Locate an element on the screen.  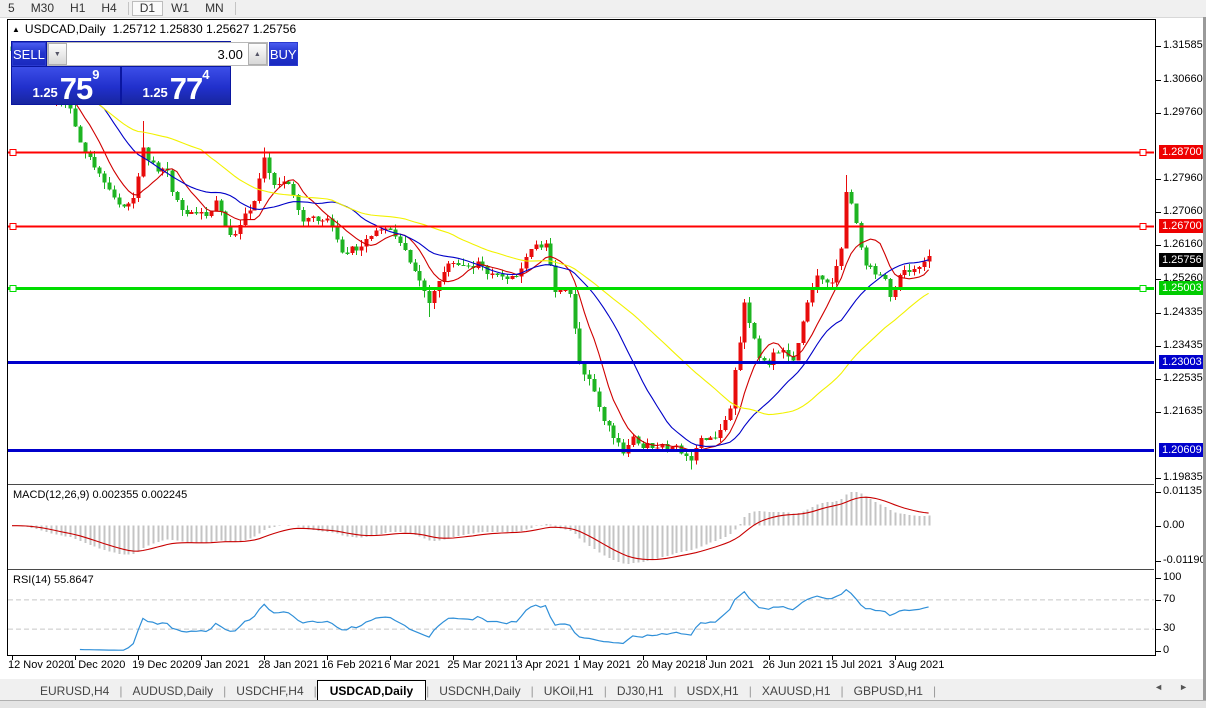
date-axis-label: 26 Jun 2021 is located at coordinates (793, 665).